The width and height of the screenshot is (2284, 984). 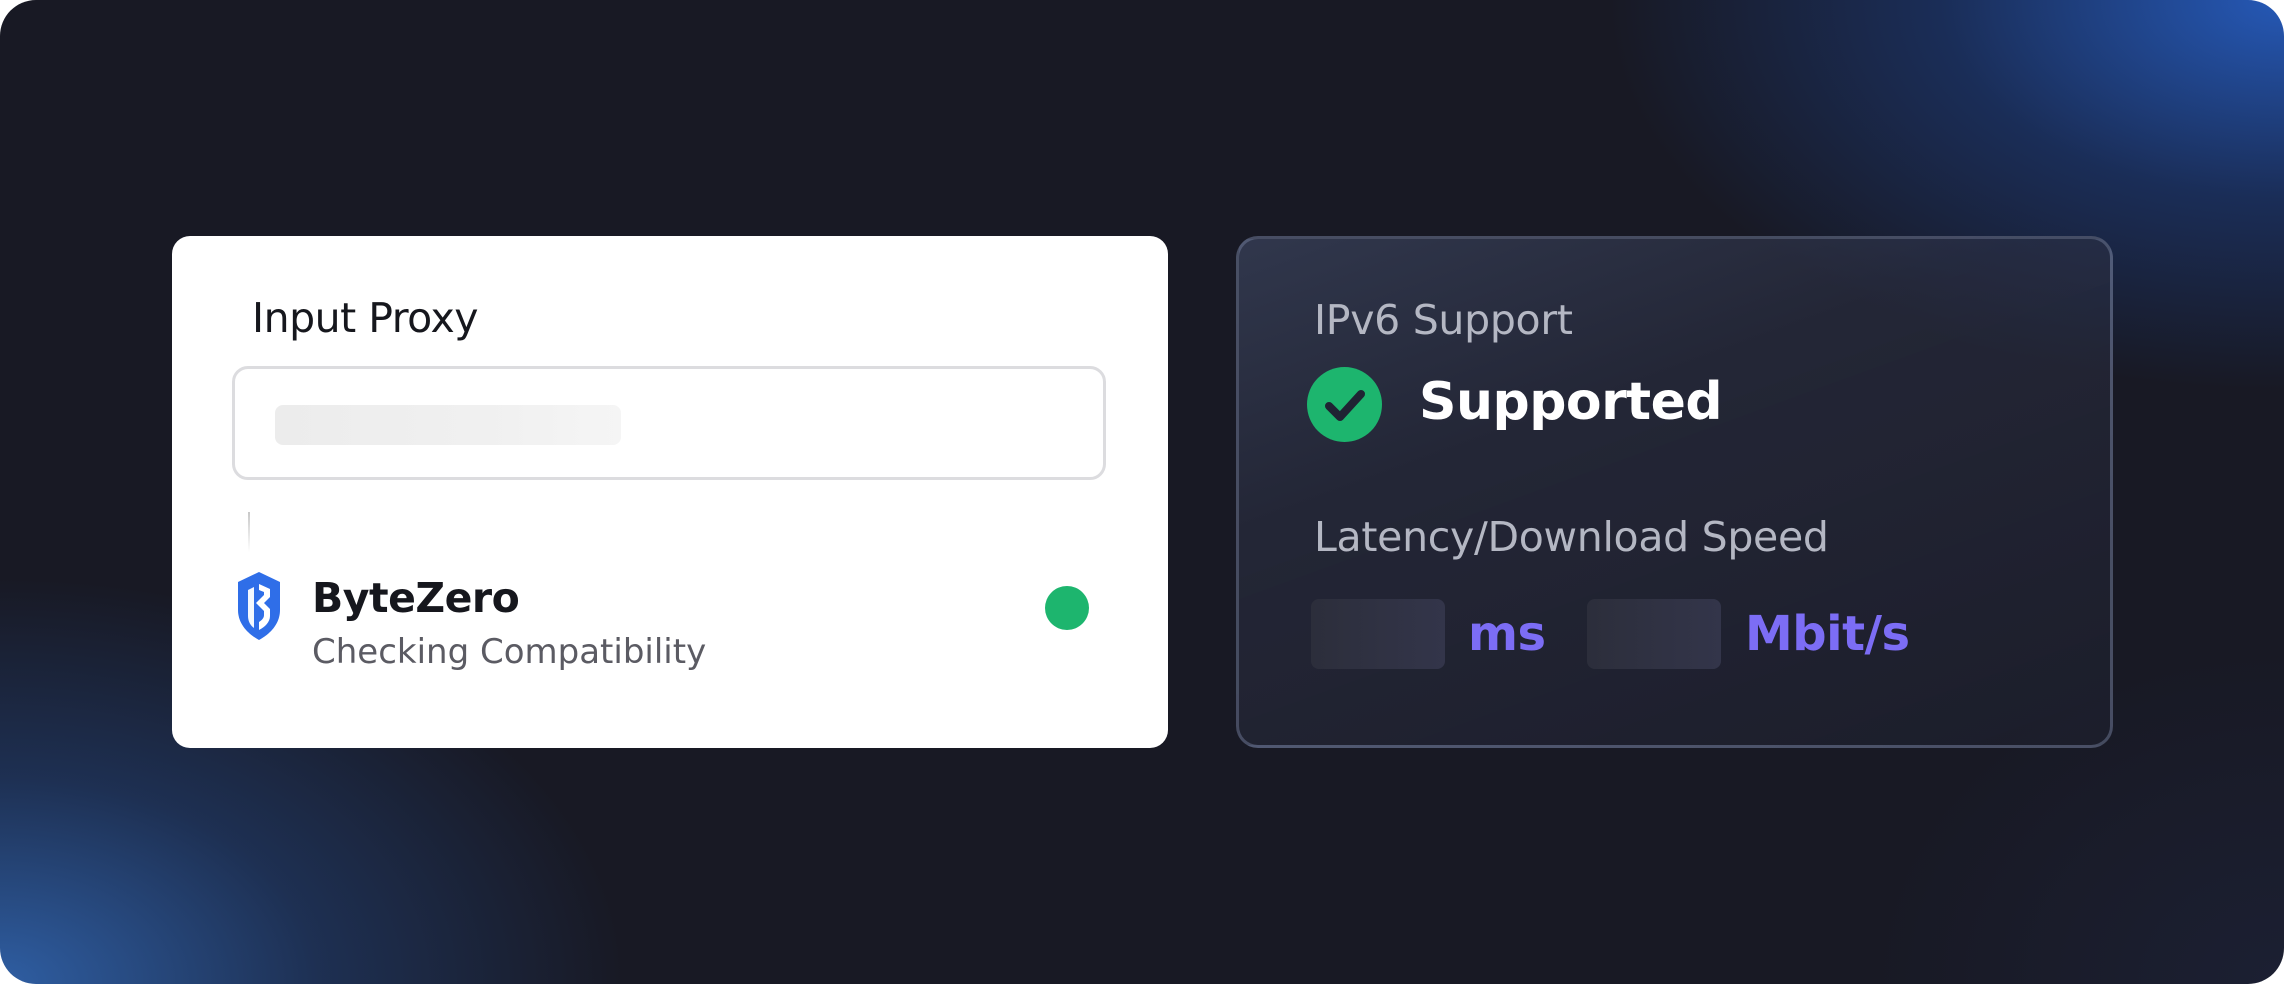 I want to click on compatibility-status: Checking Compatibility, so click(x=509, y=652).